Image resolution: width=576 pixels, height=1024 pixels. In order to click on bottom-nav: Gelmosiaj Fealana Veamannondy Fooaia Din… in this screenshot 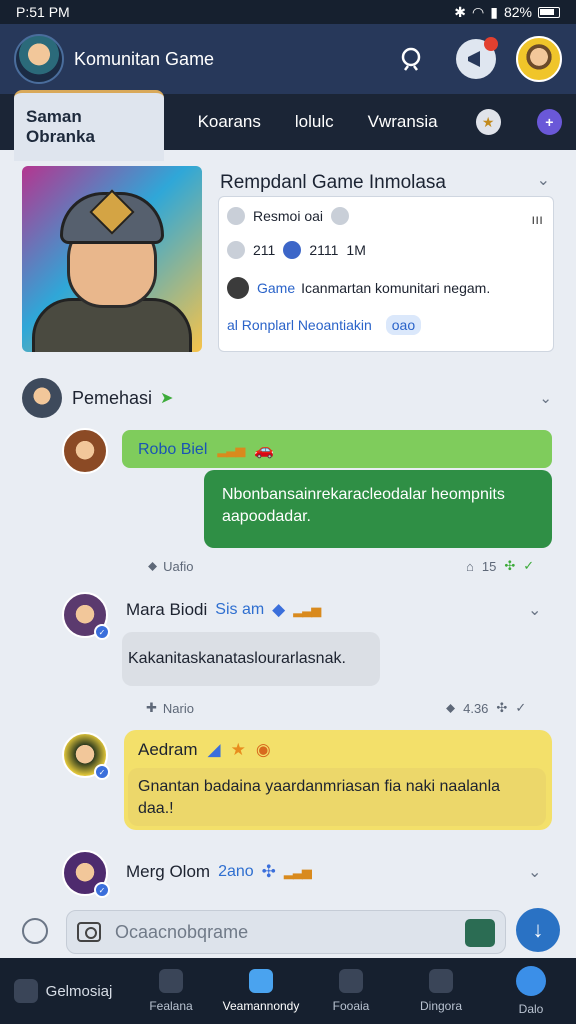, I will do `click(288, 991)`.